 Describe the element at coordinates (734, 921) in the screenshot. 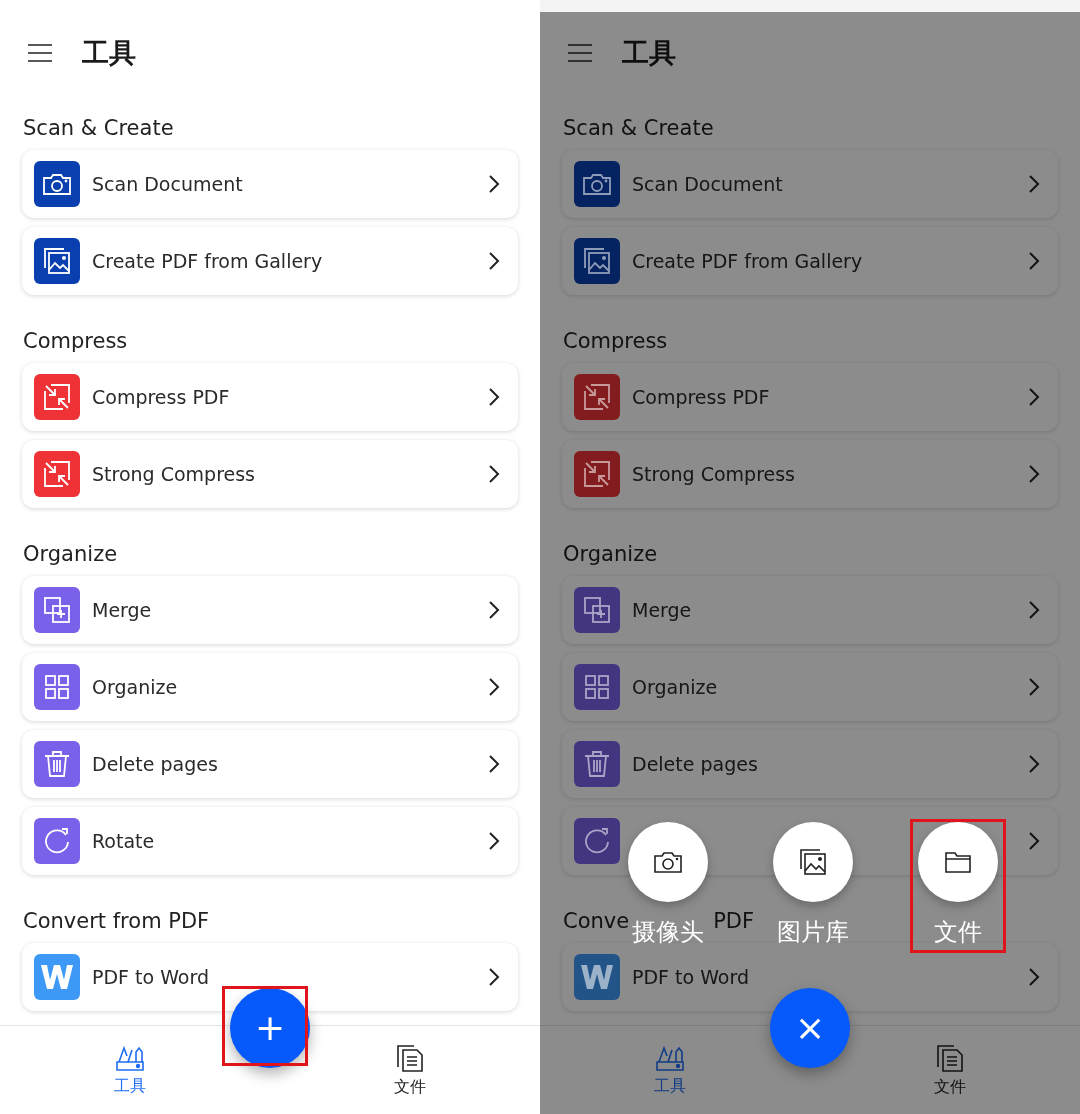

I see `section-title: PDF` at that location.